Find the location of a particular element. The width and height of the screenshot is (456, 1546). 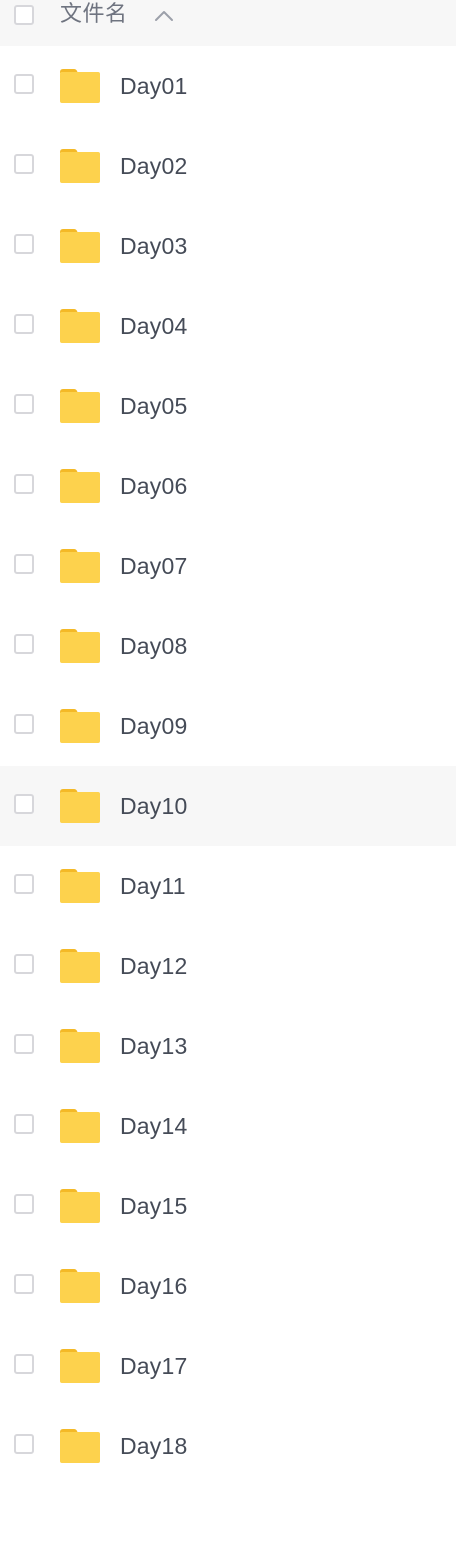

folder-name: Day03 is located at coordinates (153, 246).